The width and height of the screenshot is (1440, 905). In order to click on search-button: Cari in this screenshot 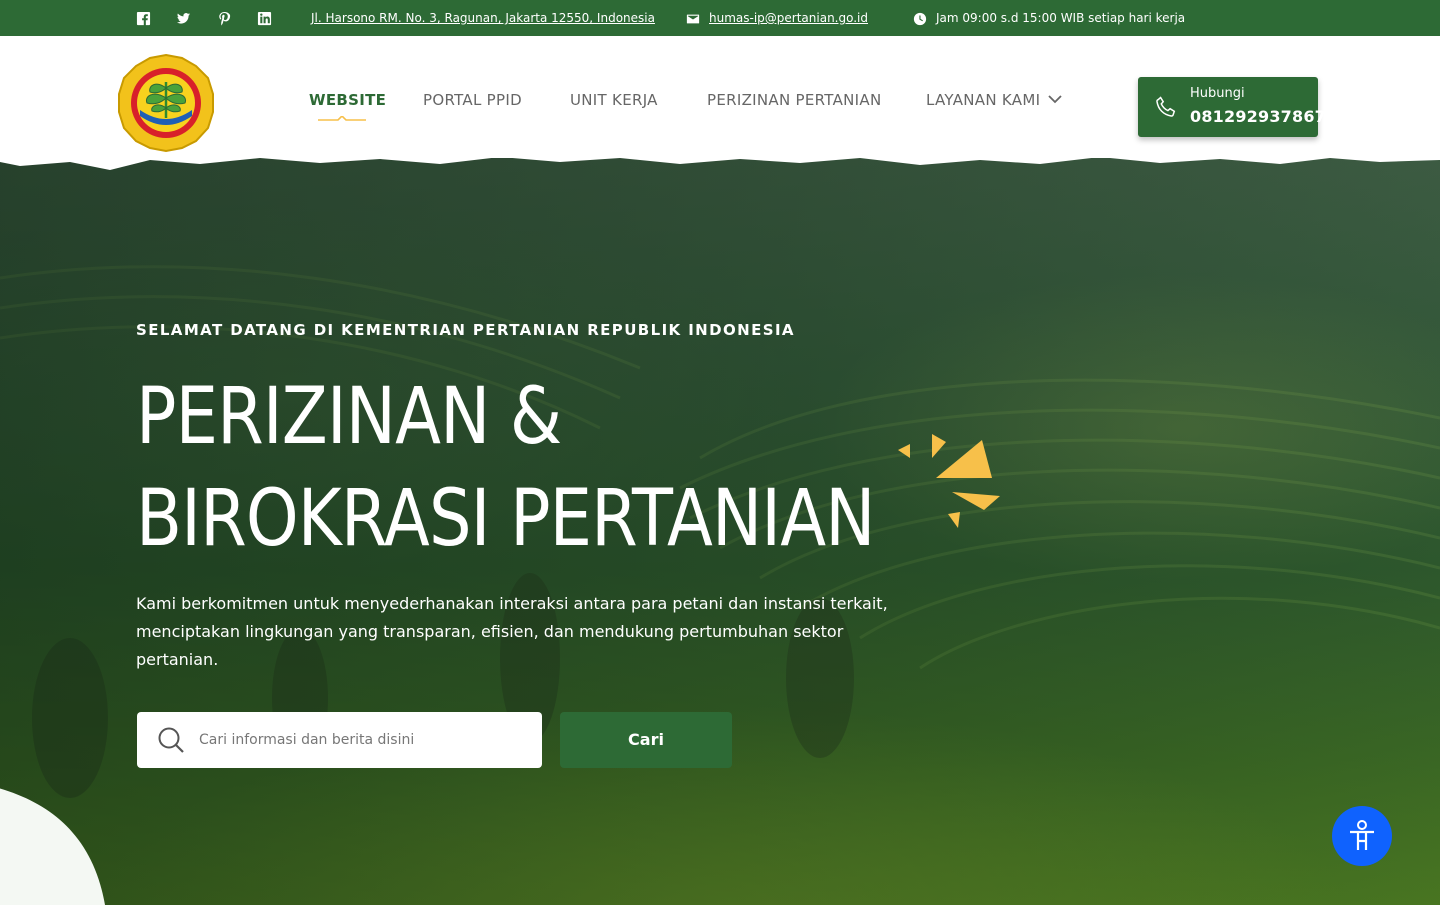, I will do `click(646, 740)`.